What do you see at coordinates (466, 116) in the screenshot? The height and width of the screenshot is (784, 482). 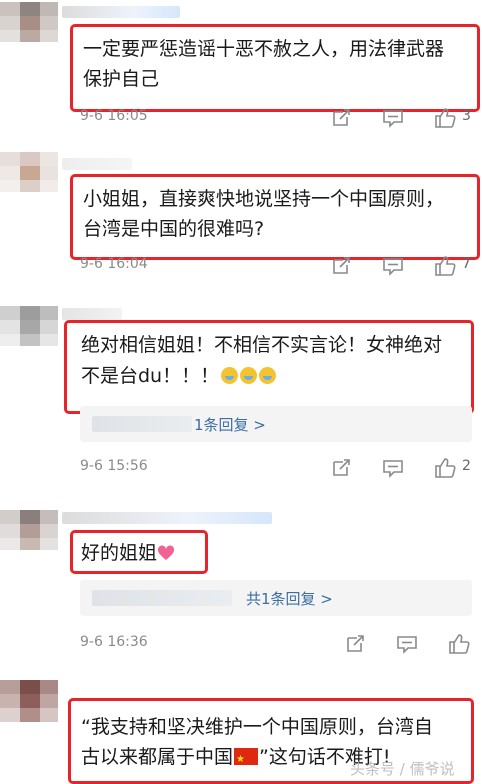 I see `like-count: 3` at bounding box center [466, 116].